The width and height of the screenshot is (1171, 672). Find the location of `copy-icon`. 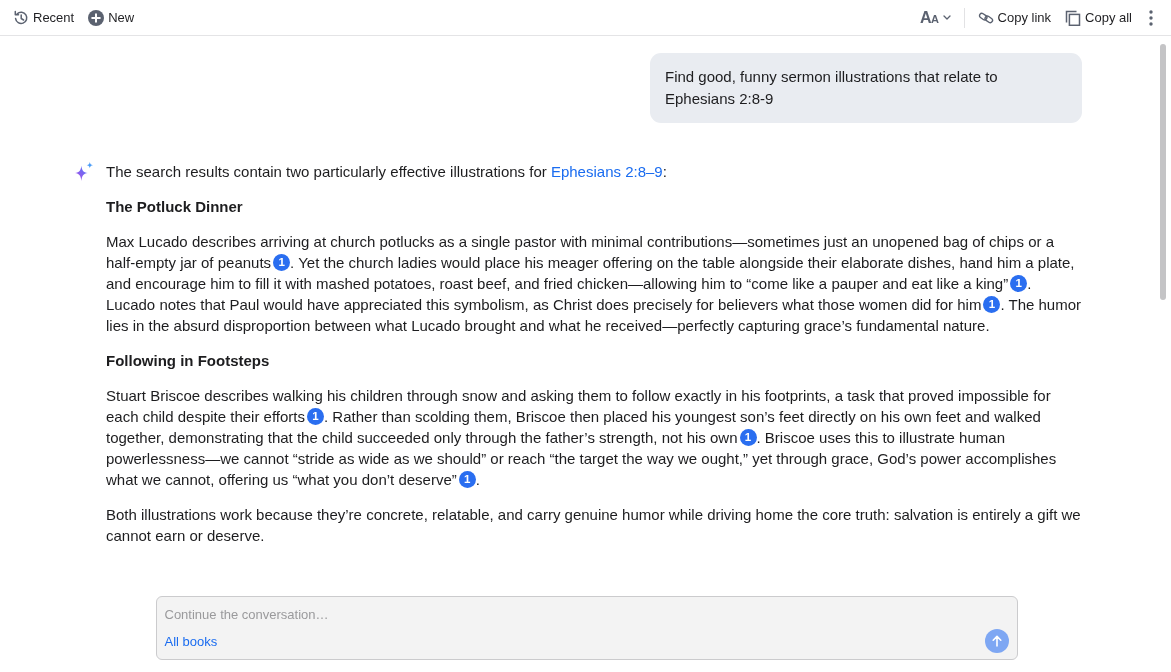

copy-icon is located at coordinates (1073, 17).